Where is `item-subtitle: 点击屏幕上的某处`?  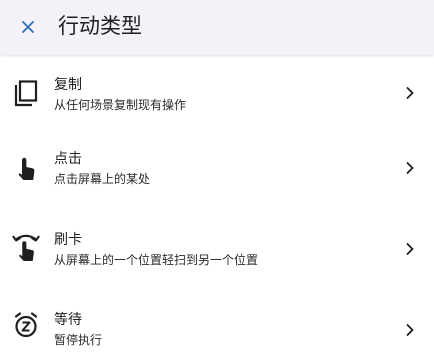 item-subtitle: 点击屏幕上的某处 is located at coordinates (102, 179).